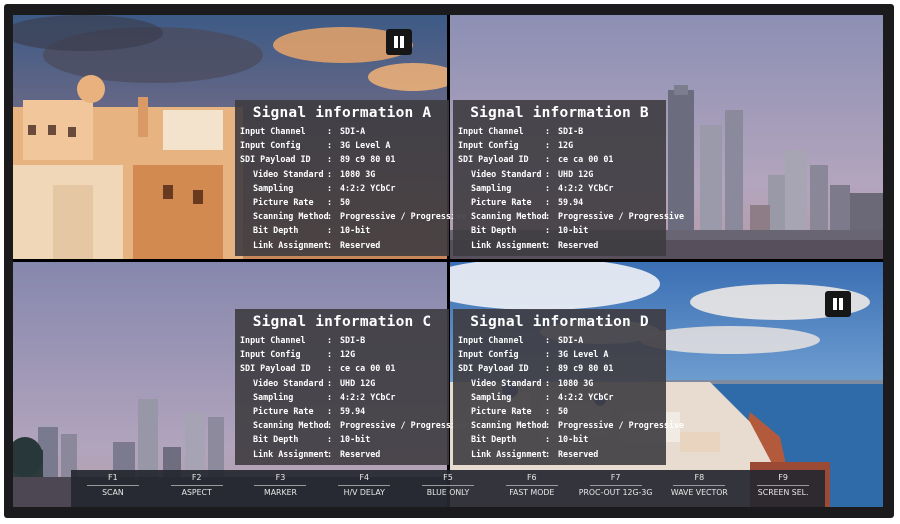  I want to click on info-row: SDI Payload ID:89 c9 80 01, so click(559, 368).